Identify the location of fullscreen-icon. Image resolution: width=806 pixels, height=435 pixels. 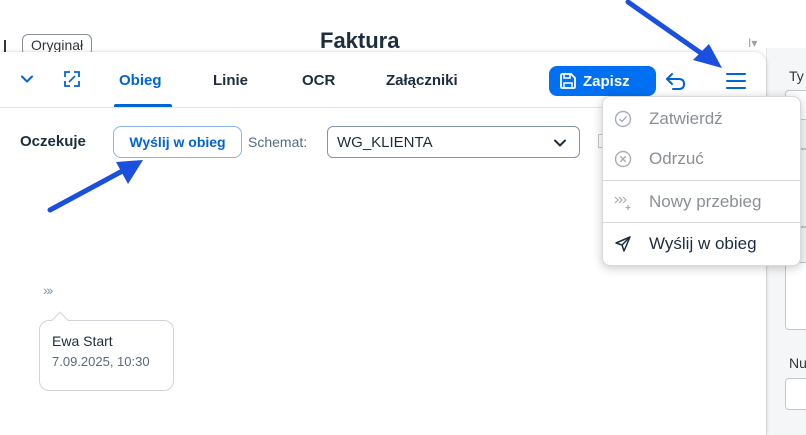
(72, 79).